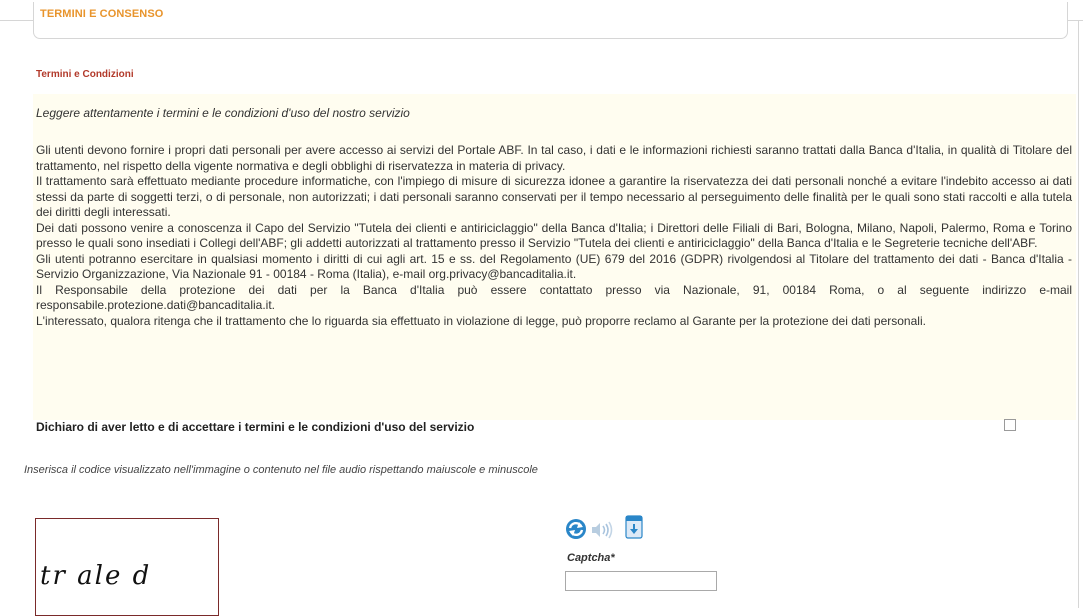 The width and height of the screenshot is (1083, 616). I want to click on audio-icon-graphic, so click(602, 530).